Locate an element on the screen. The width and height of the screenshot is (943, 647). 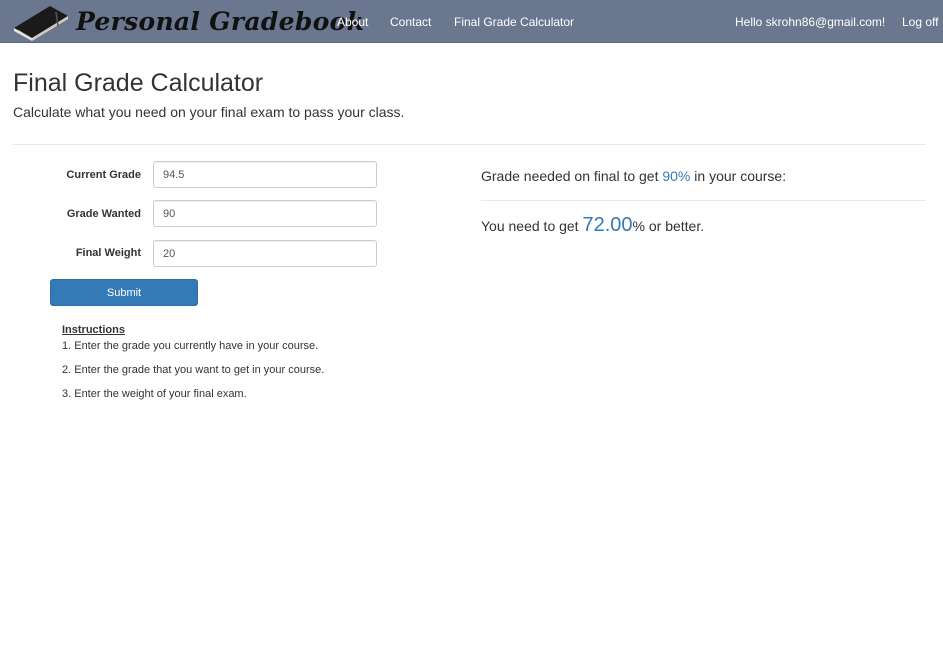
result-line-prefix: You need to get is located at coordinates (532, 226).